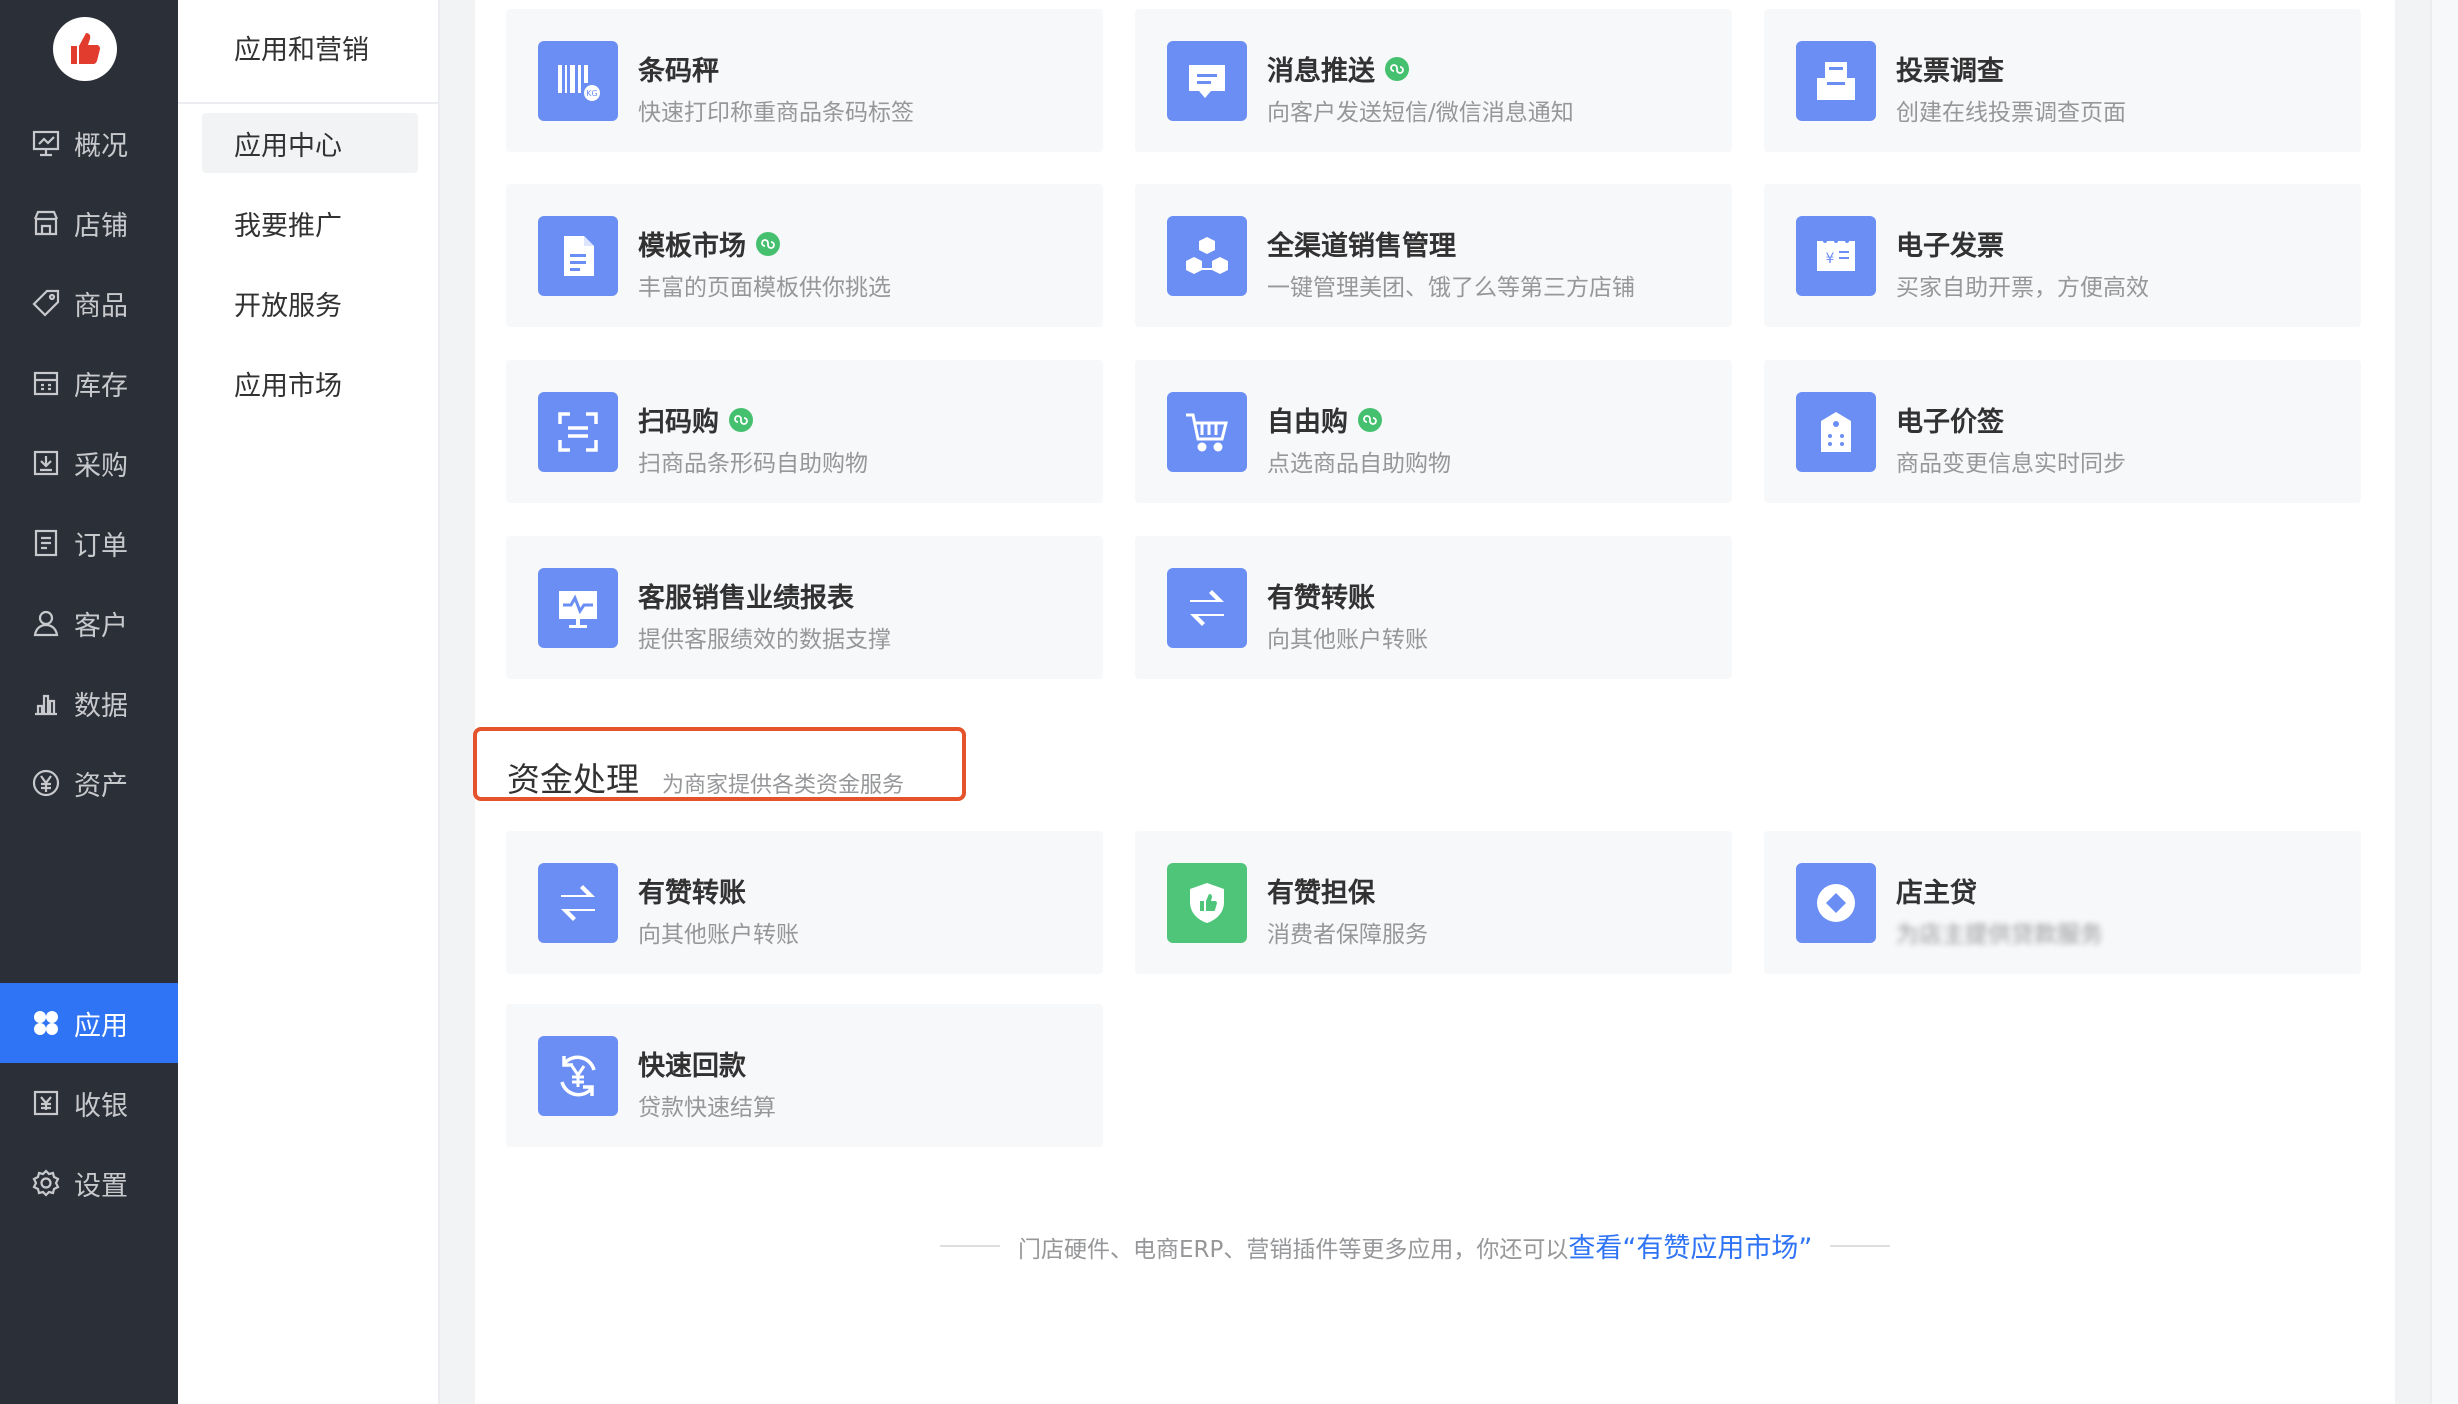 Image resolution: width=2458 pixels, height=1404 pixels. I want to click on app-title: 模板市场, so click(709, 243).